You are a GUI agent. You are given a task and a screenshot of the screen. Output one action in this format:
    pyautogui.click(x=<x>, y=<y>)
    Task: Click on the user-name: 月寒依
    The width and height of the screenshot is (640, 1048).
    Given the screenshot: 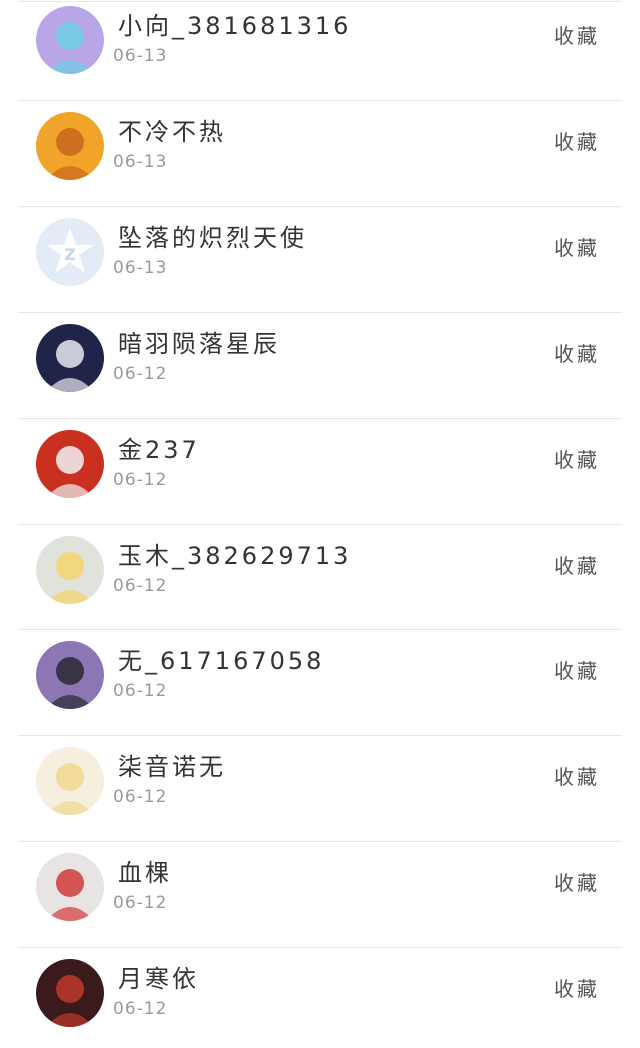 What is the action you would take?
    pyautogui.click(x=158, y=976)
    